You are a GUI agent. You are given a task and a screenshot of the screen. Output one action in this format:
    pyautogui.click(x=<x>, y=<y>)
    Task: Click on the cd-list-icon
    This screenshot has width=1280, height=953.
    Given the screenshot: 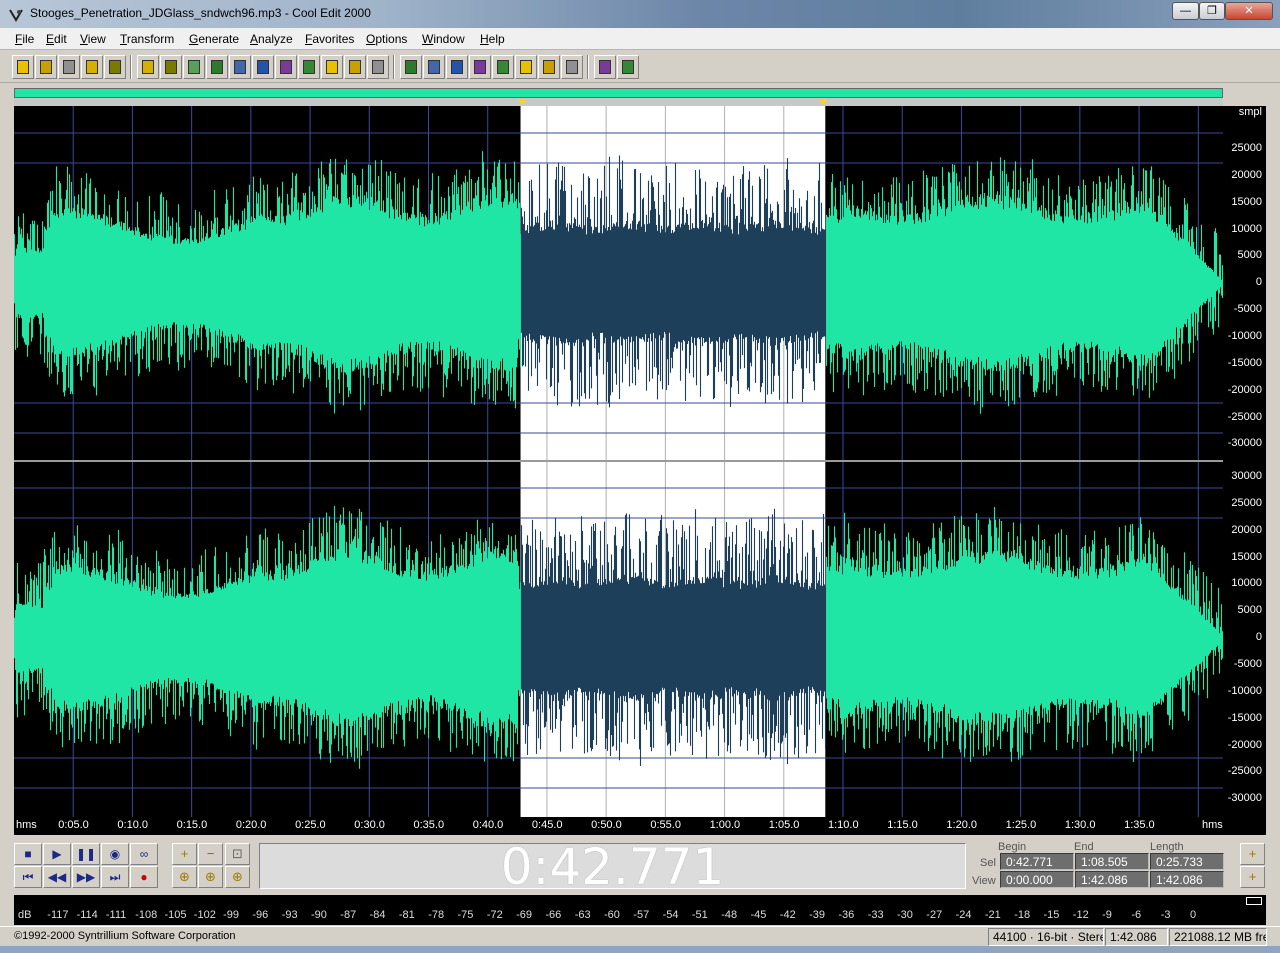 What is the action you would take?
    pyautogui.click(x=526, y=67)
    